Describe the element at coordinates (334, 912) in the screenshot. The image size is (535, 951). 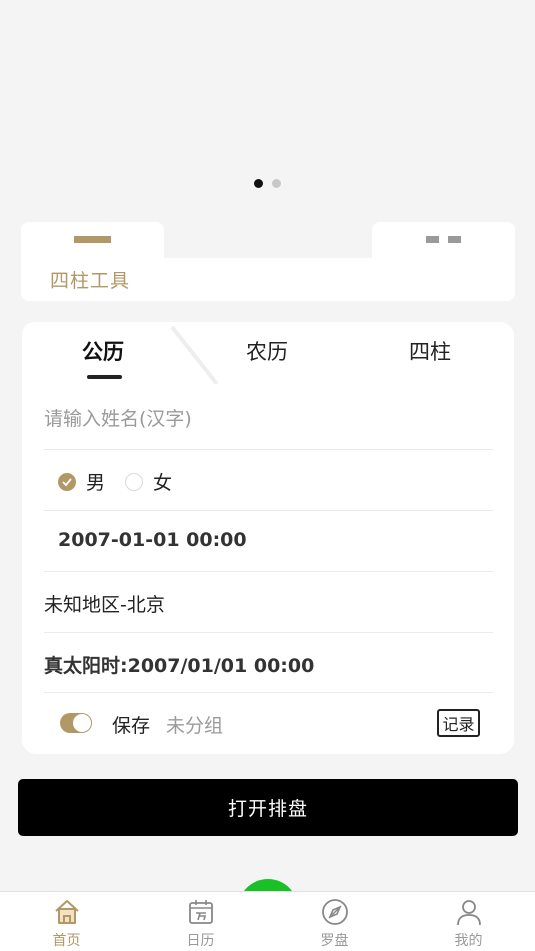
I see `compass-icon` at that location.